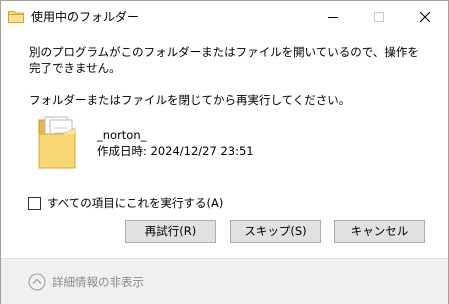 The height and width of the screenshot is (304, 449). I want to click on checkbox-box, so click(34, 203).